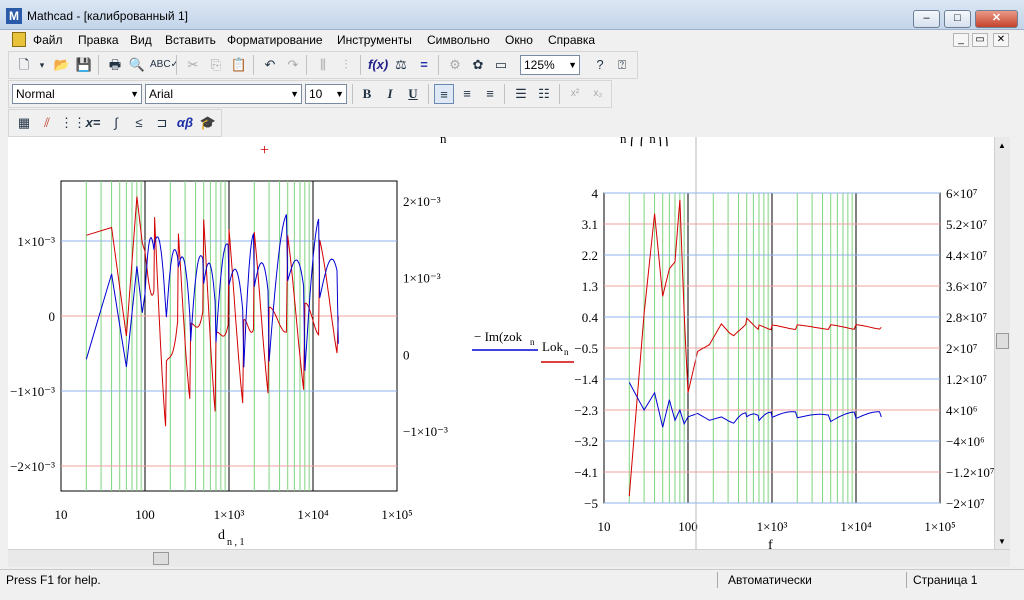 This screenshot has width=1024, height=600. What do you see at coordinates (61, 514) in the screenshot?
I see `x-tick-label: 10` at bounding box center [61, 514].